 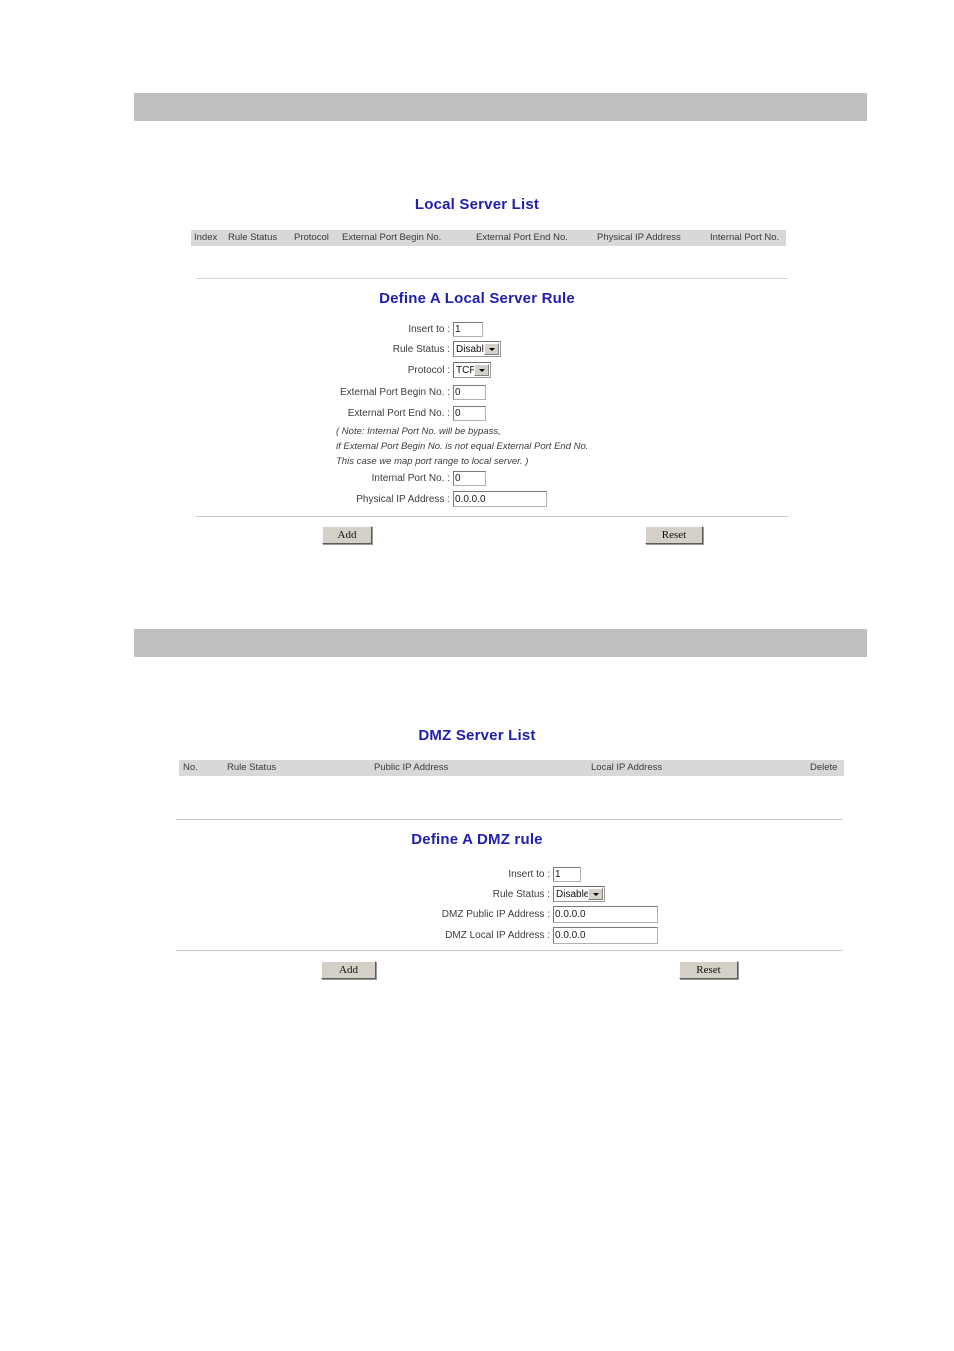 I want to click on dmz-rule-status-select: Disable, so click(x=579, y=894).